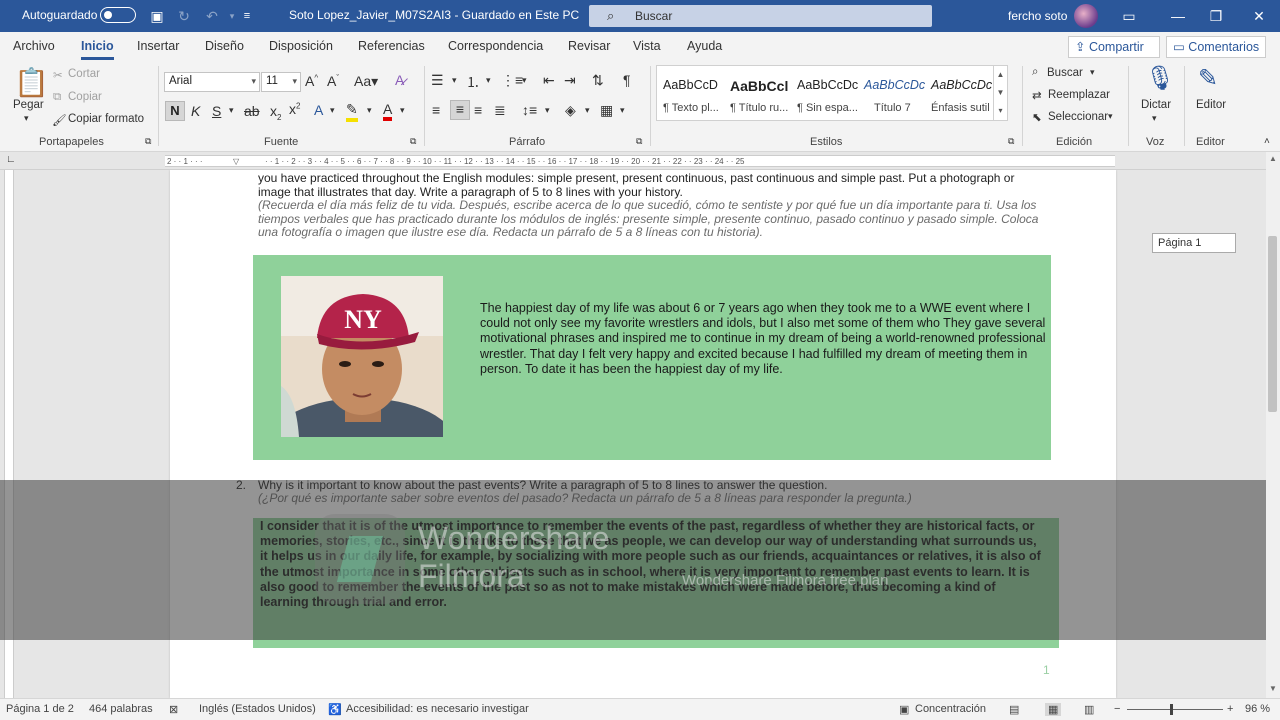 This screenshot has width=1280, height=720. What do you see at coordinates (1114, 47) in the screenshot?
I see `share-button: ⇪ Compartir` at bounding box center [1114, 47].